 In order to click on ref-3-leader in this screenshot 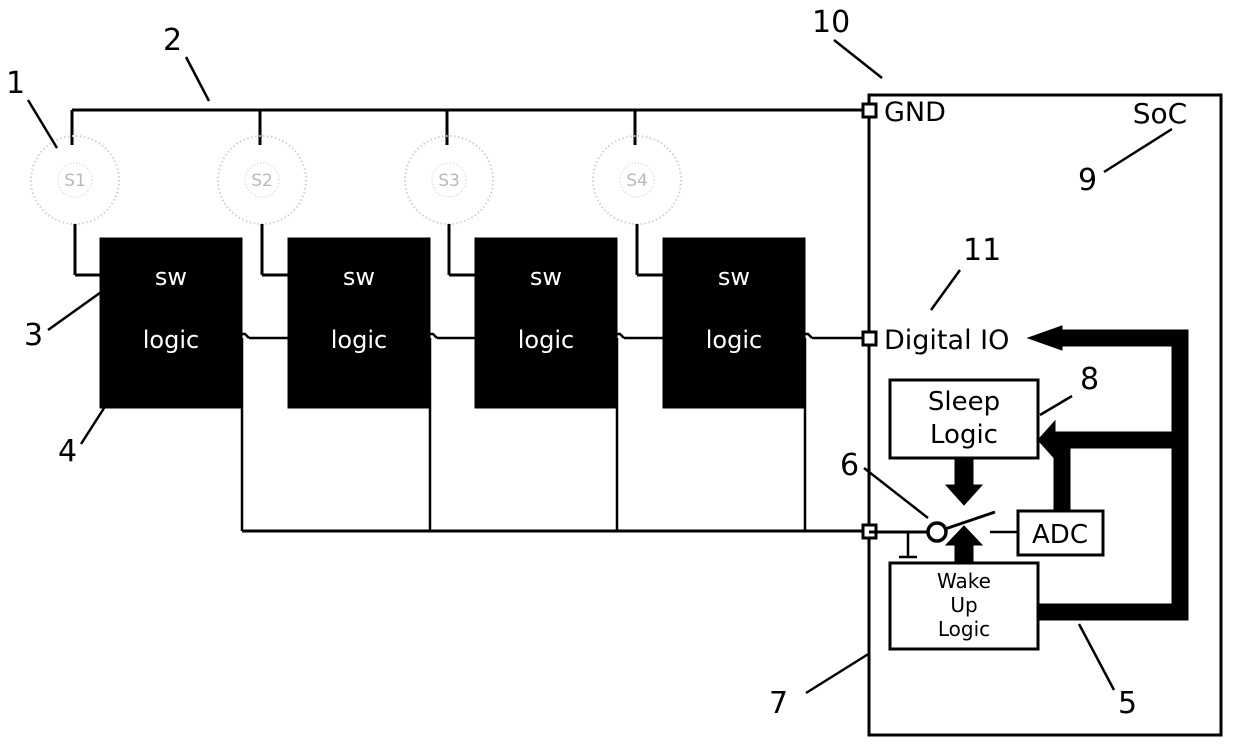, I will do `click(76, 310)`.